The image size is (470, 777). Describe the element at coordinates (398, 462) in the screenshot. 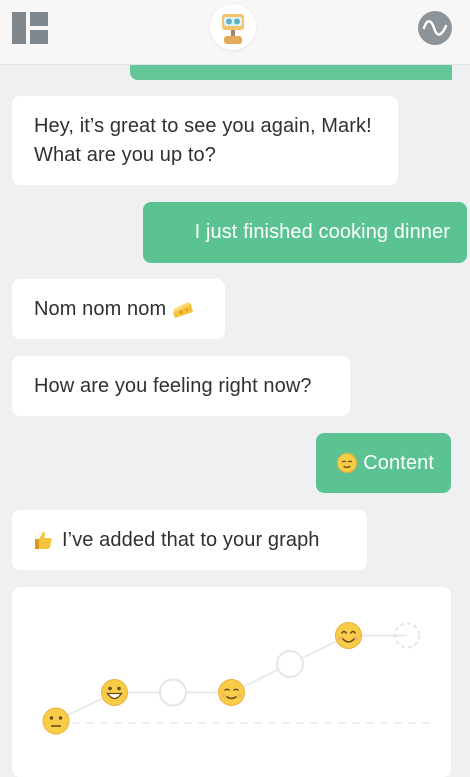

I see `message-text: Content` at that location.